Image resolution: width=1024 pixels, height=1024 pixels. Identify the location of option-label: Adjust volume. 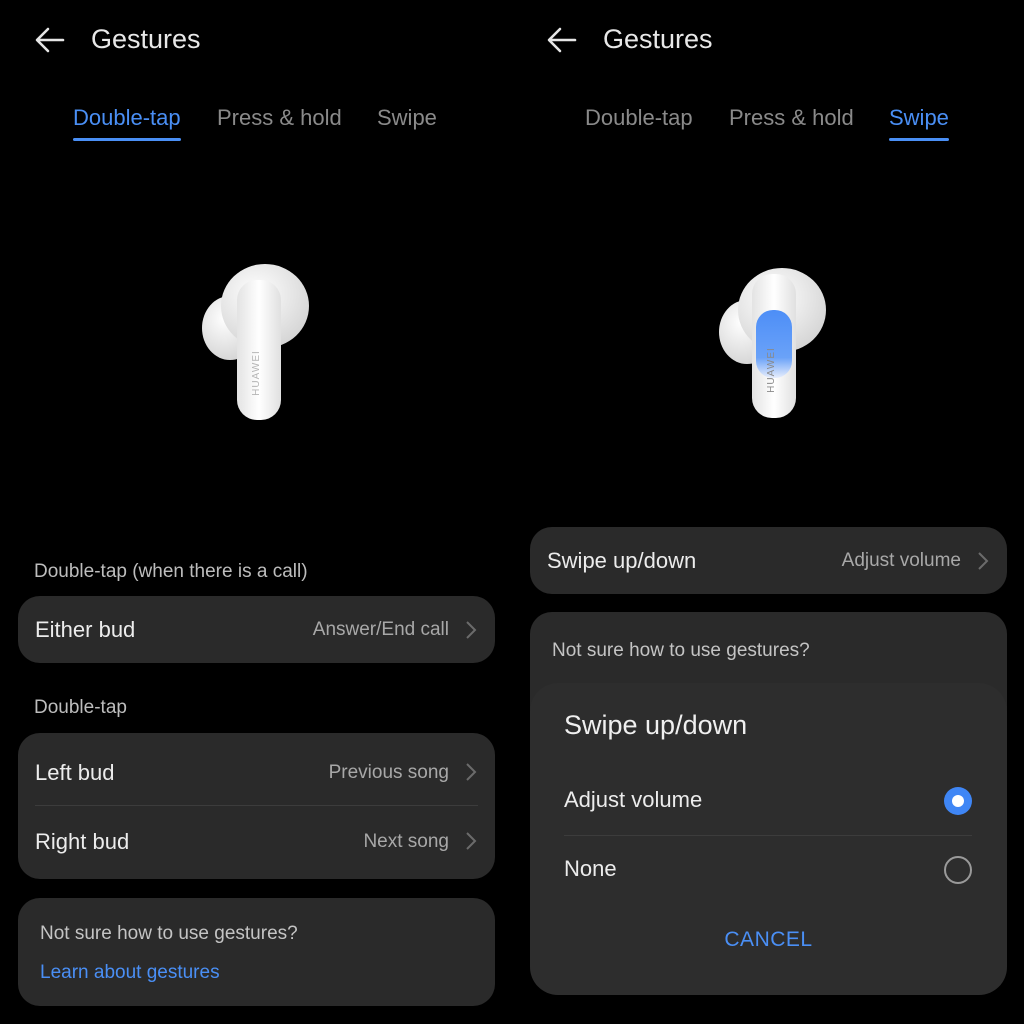
(633, 799).